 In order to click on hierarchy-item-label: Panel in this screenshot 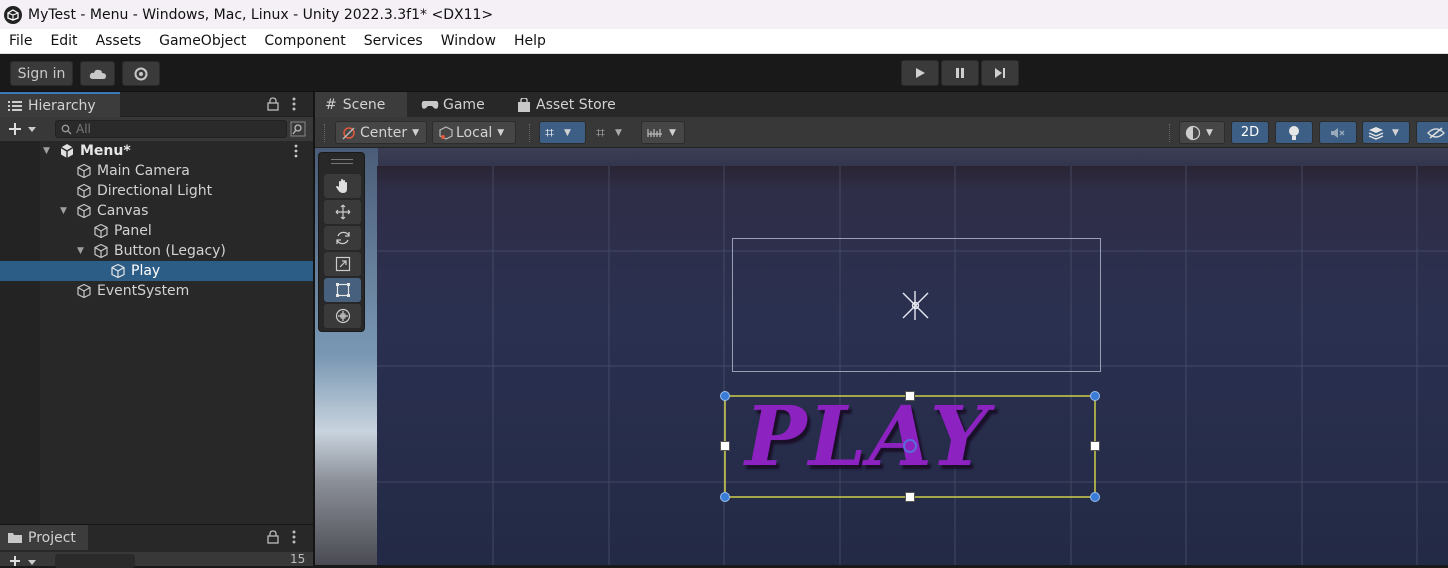, I will do `click(133, 231)`.